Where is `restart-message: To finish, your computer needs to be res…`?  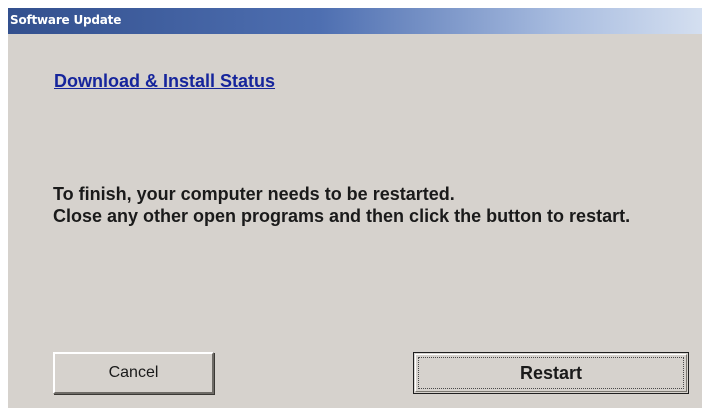 restart-message: To finish, your computer needs to be res… is located at coordinates (363, 205).